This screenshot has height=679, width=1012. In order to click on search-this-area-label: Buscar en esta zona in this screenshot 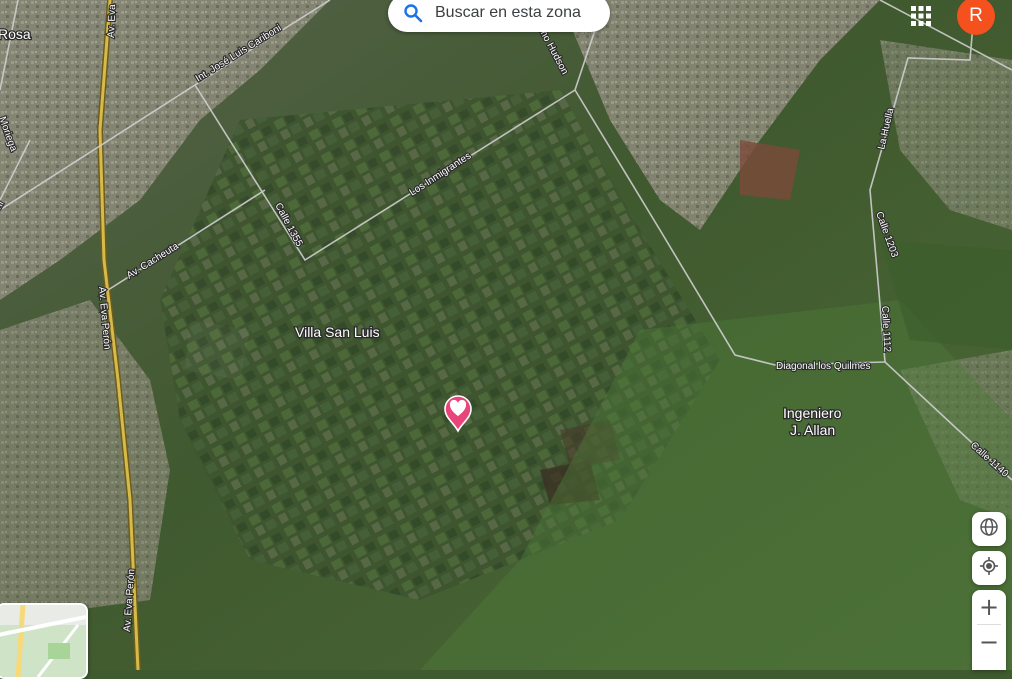, I will do `click(508, 12)`.